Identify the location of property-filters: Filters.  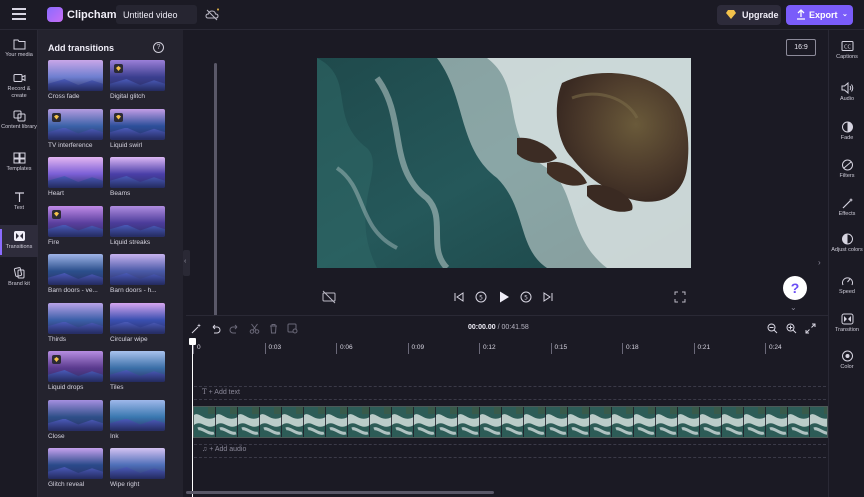
(846, 169).